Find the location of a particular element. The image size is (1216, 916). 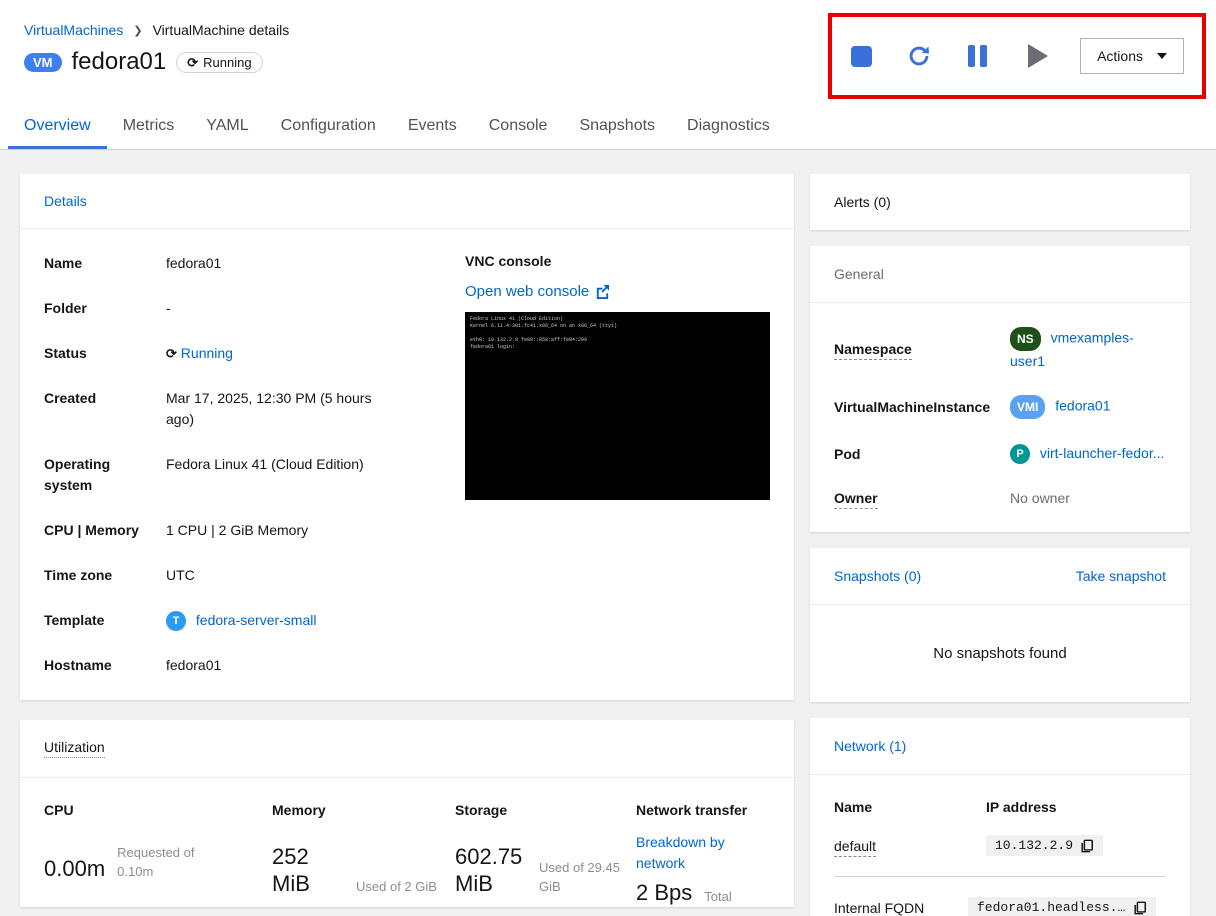

external-link-icon is located at coordinates (603, 291).